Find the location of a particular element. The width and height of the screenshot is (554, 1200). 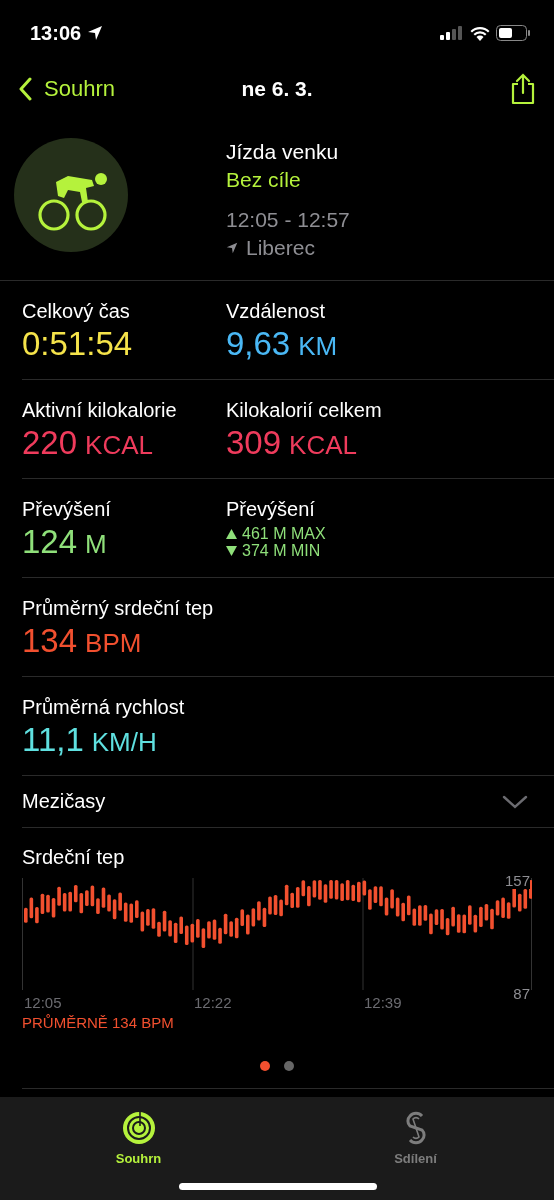

tab: Sdílení is located at coordinates (415, 1138).